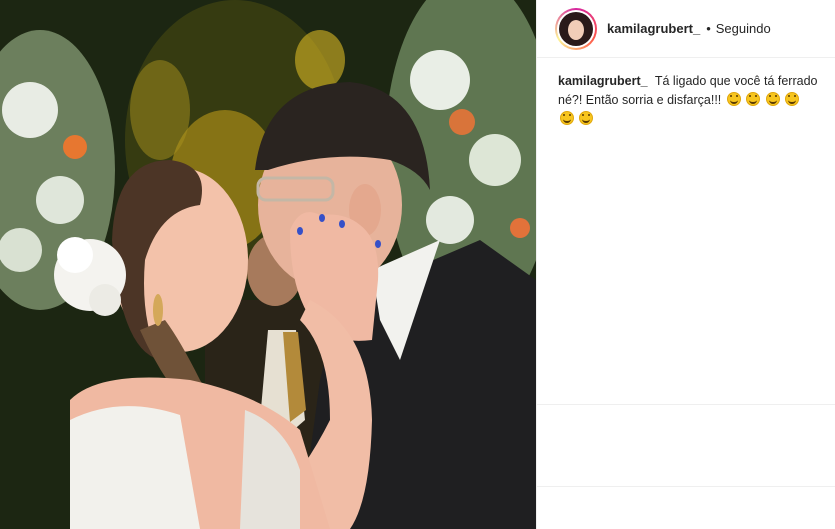 The image size is (835, 529). I want to click on caption-username-link: kamilagrubert_, so click(603, 81).